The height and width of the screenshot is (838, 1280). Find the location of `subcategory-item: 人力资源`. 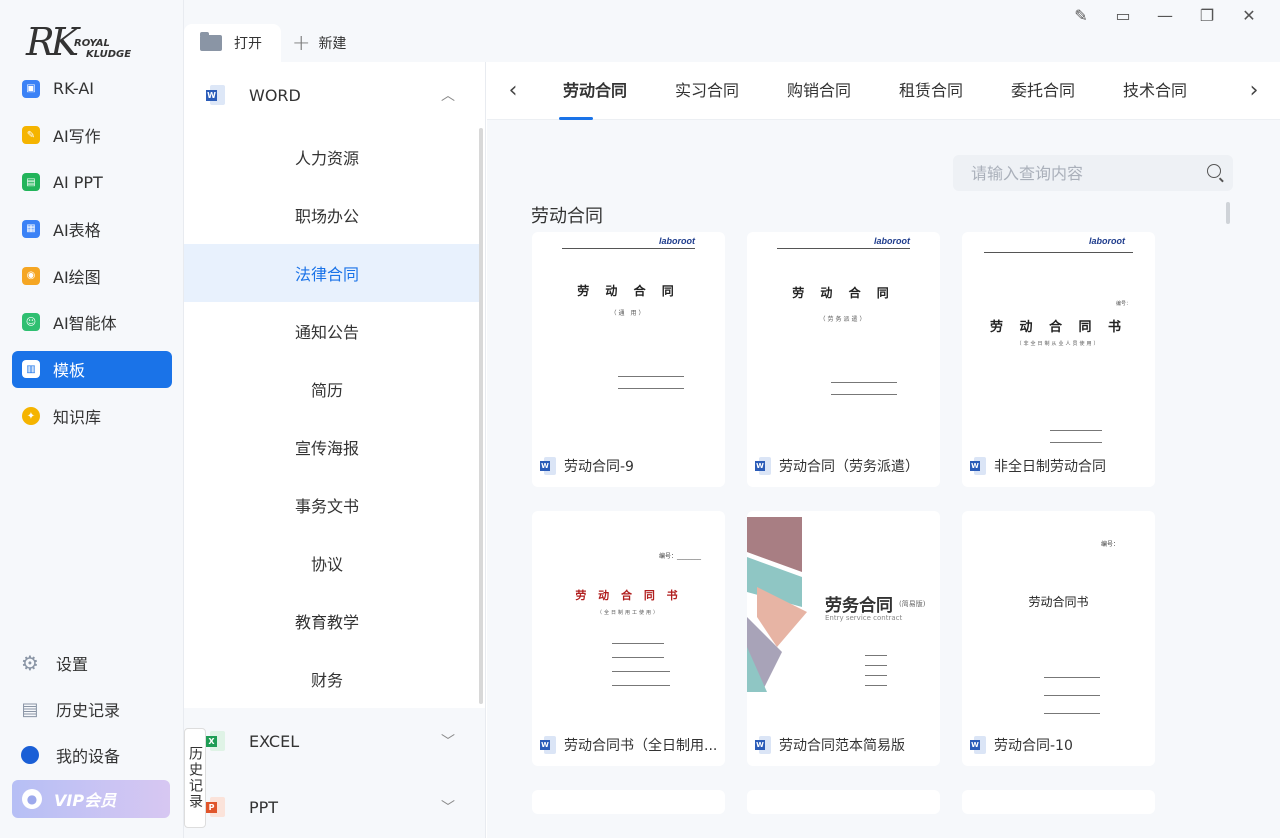

subcategory-item: 人力资源 is located at coordinates (332, 157).